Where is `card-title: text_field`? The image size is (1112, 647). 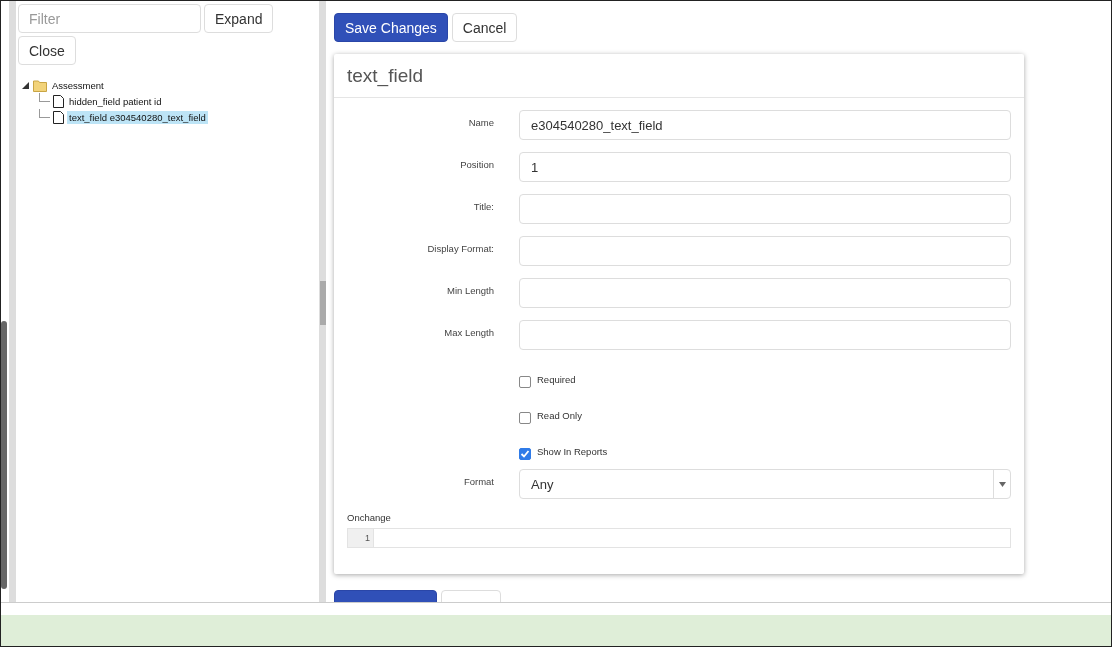 card-title: text_field is located at coordinates (385, 75).